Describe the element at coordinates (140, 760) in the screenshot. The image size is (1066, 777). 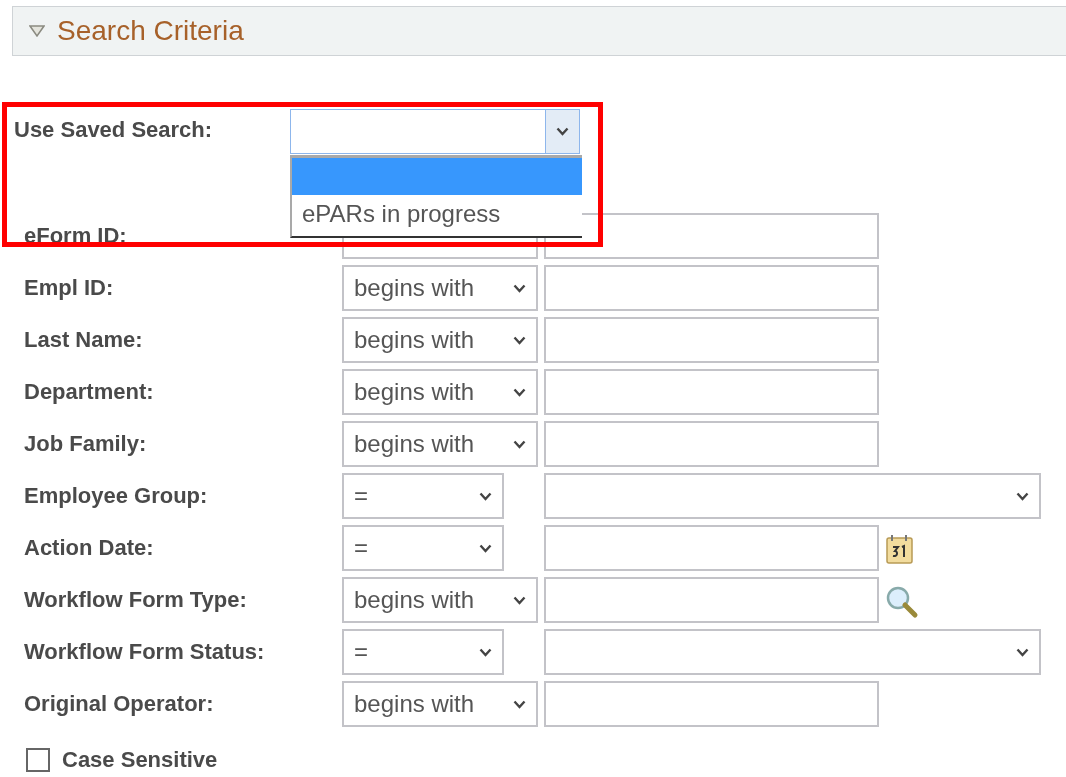
I see `checkbox-label: Case Sensitive` at that location.